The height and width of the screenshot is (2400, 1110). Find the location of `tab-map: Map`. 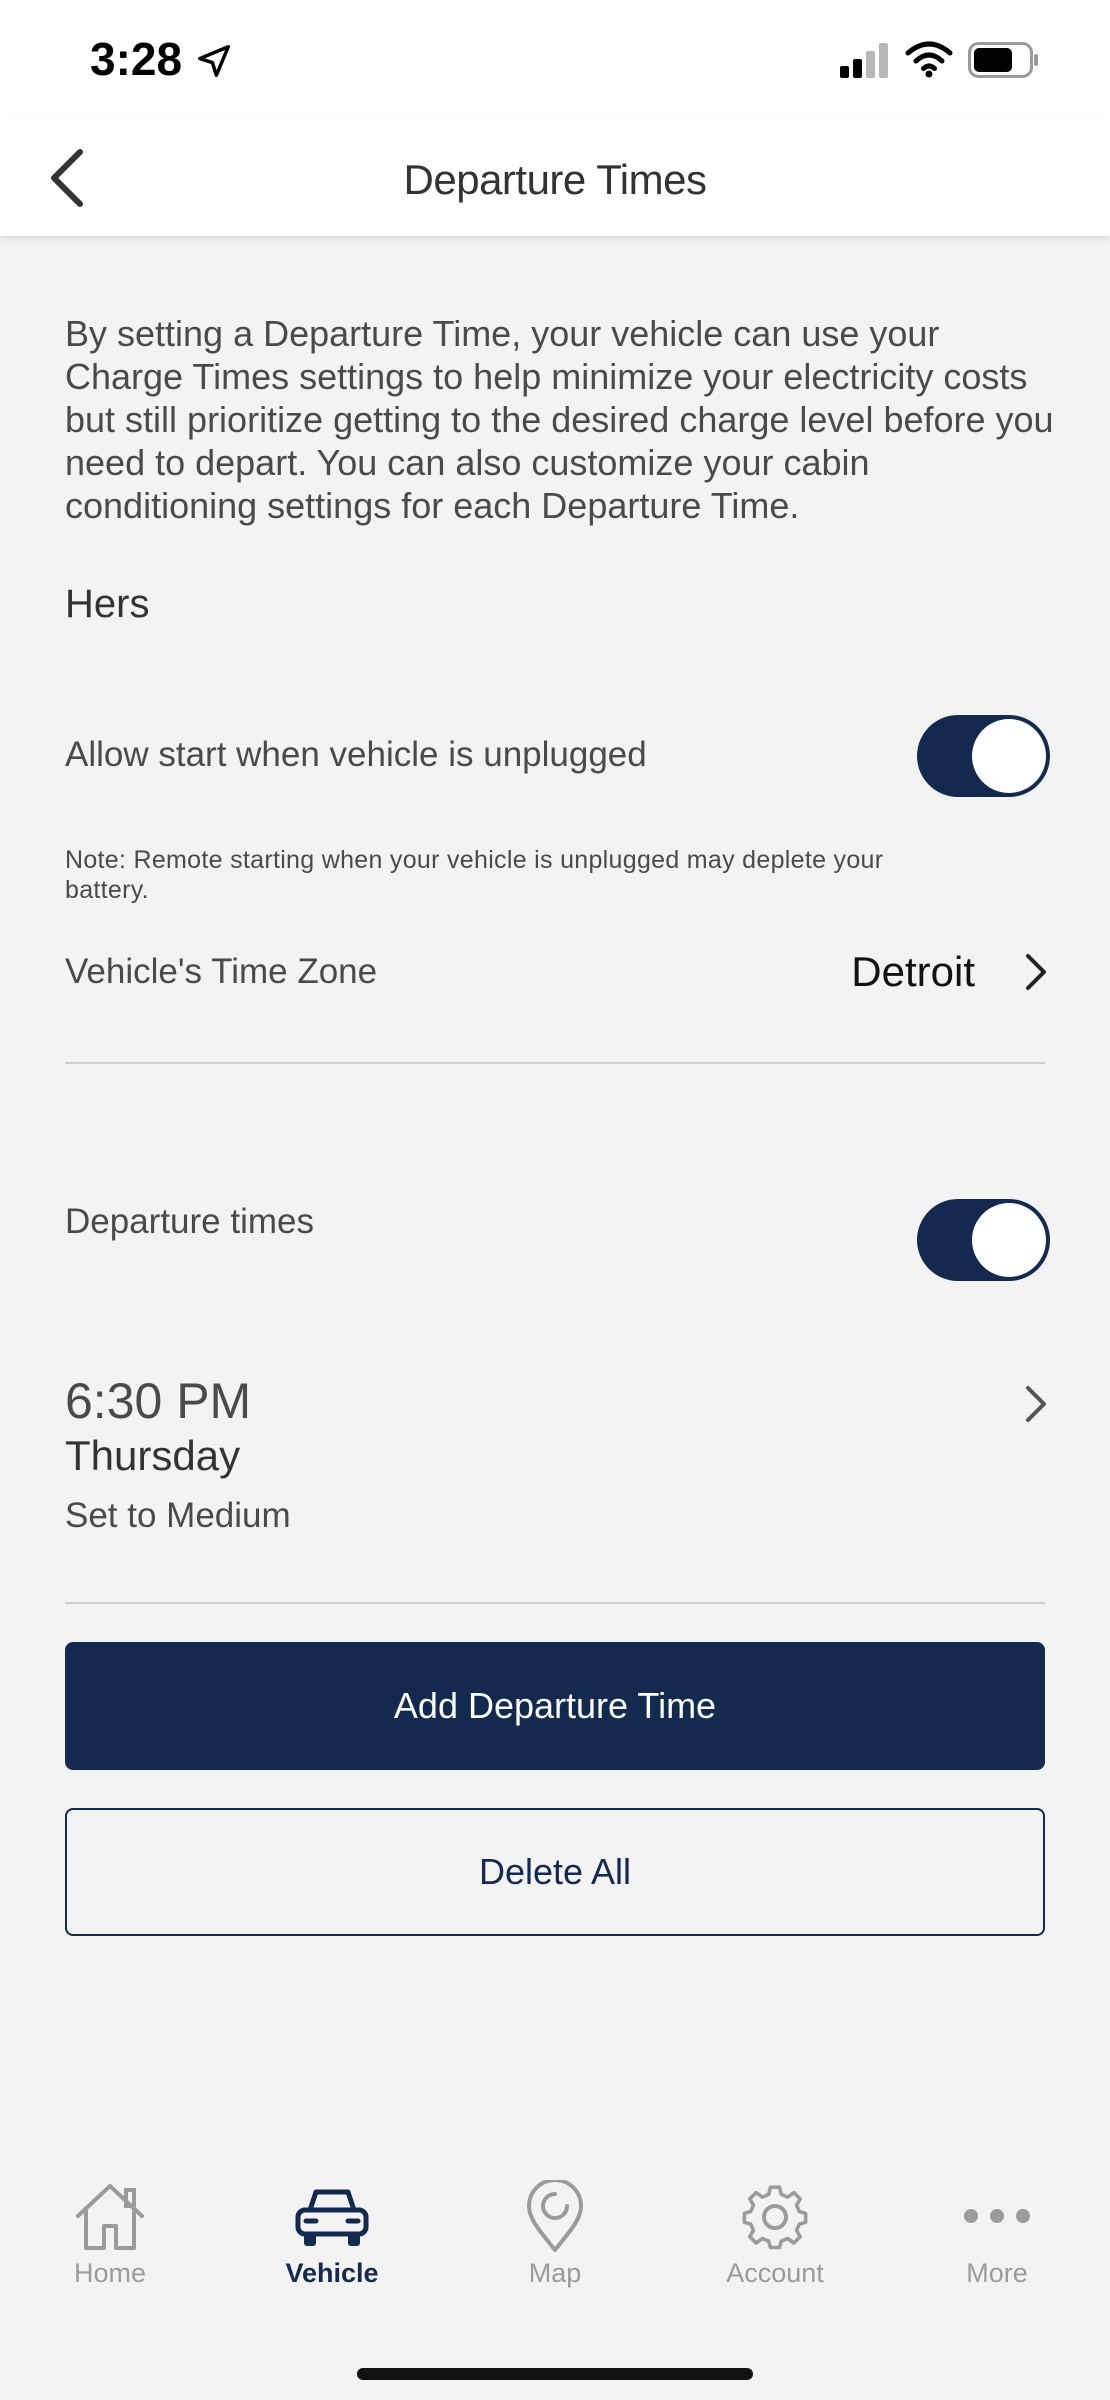

tab-map: Map is located at coordinates (555, 2250).